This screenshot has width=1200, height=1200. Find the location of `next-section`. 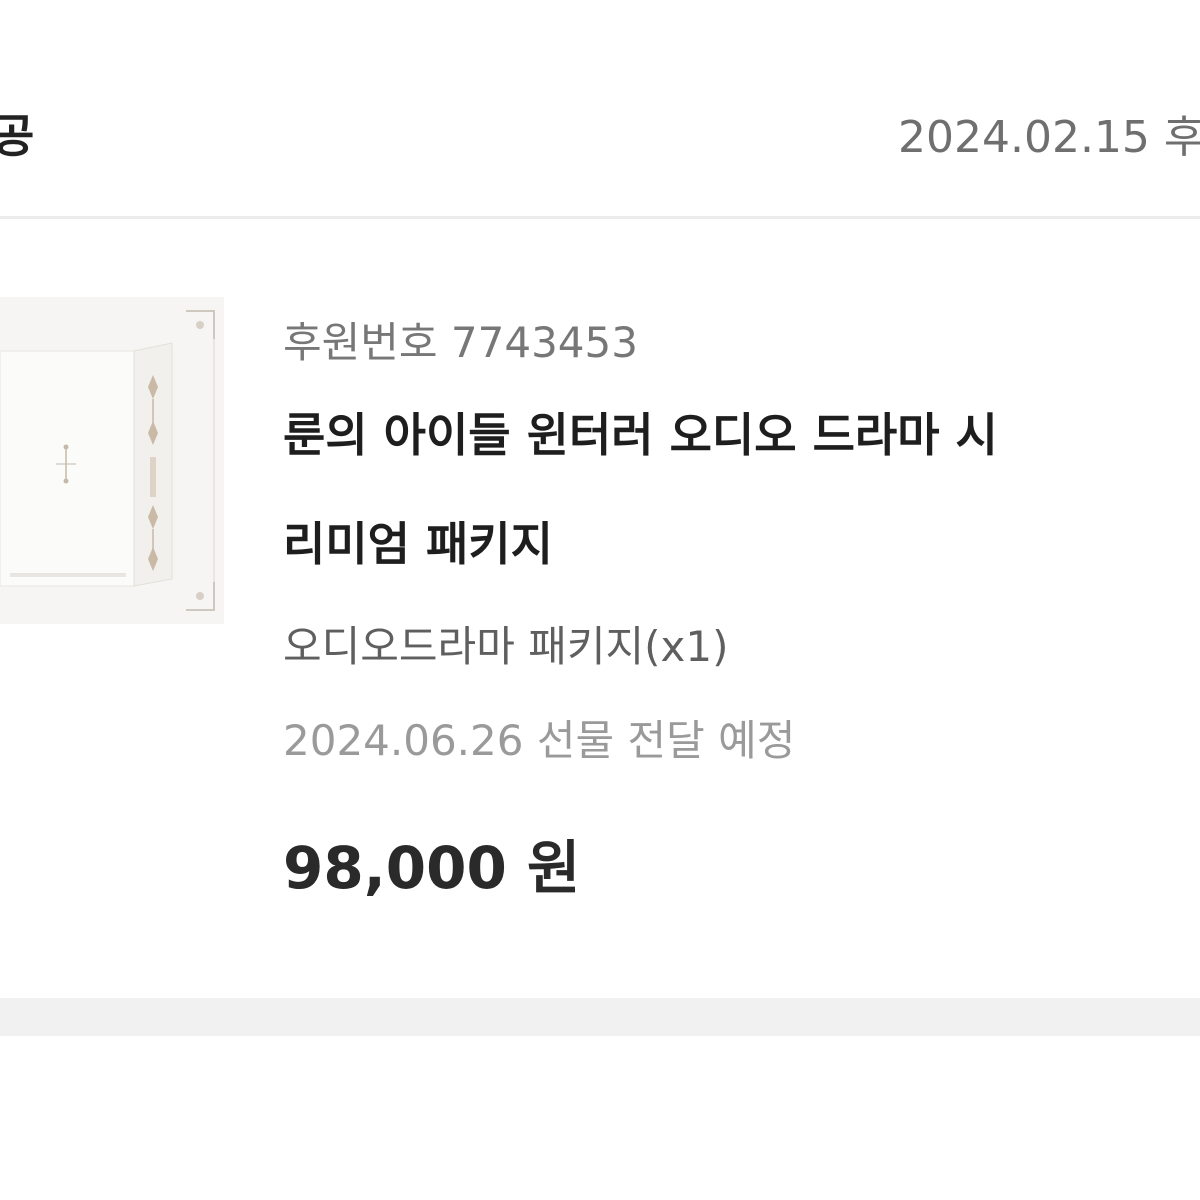

next-section is located at coordinates (600, 1118).